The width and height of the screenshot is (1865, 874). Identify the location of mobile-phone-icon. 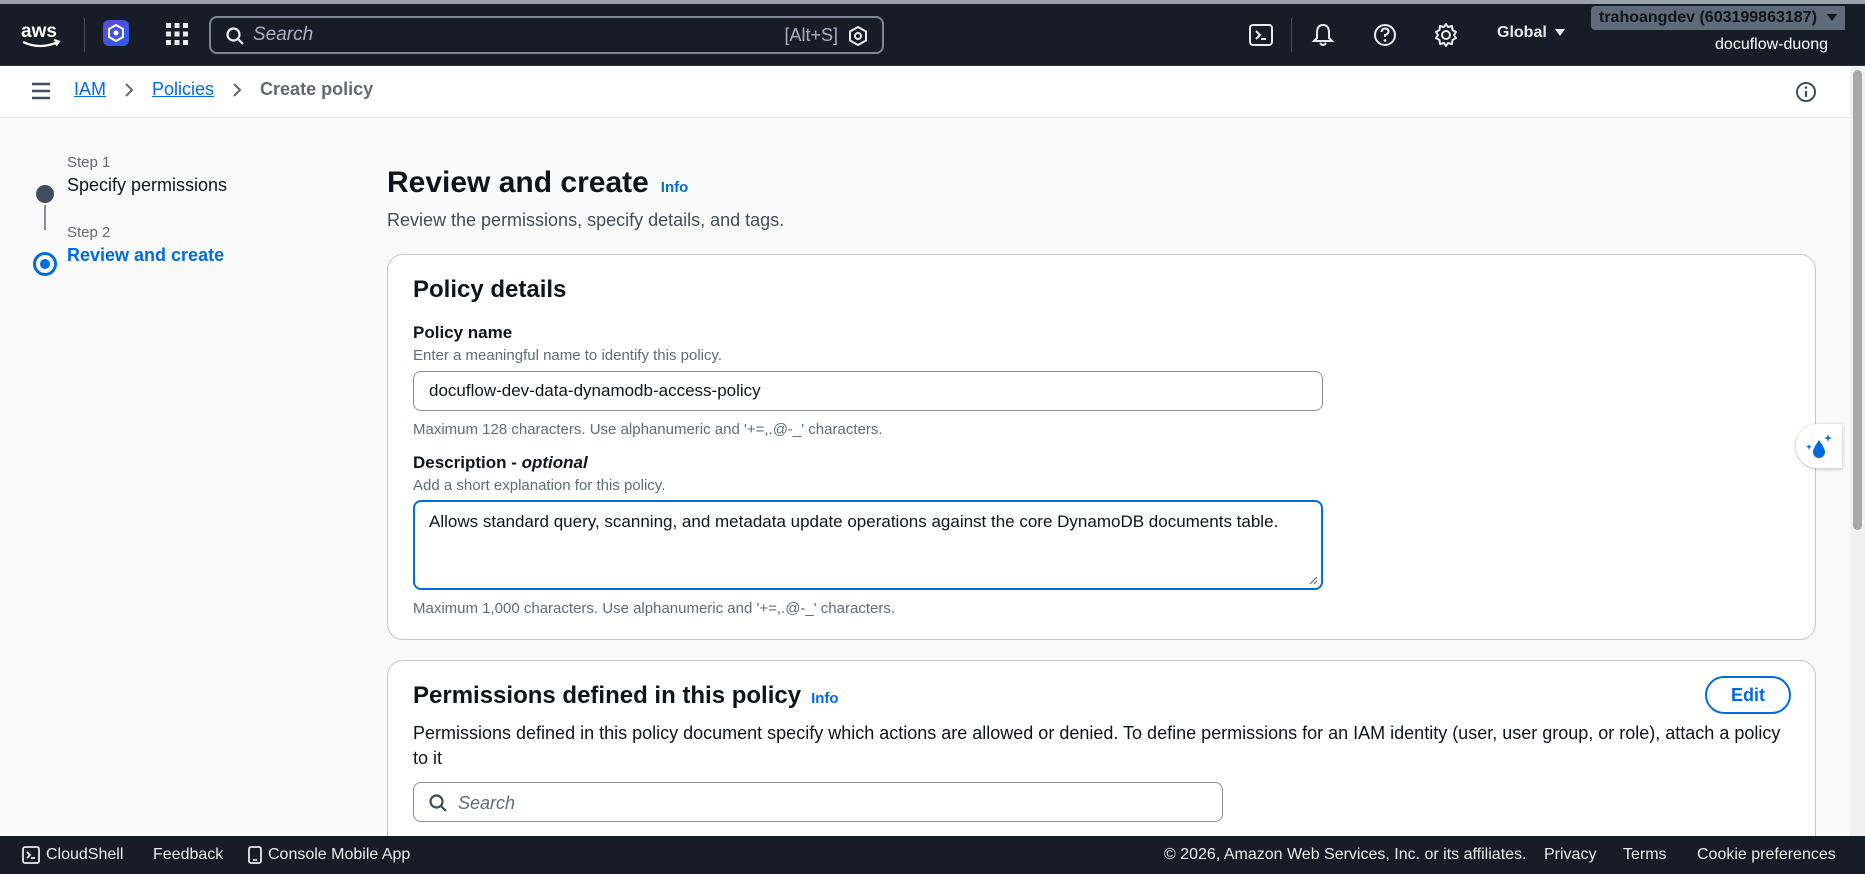
(255, 855).